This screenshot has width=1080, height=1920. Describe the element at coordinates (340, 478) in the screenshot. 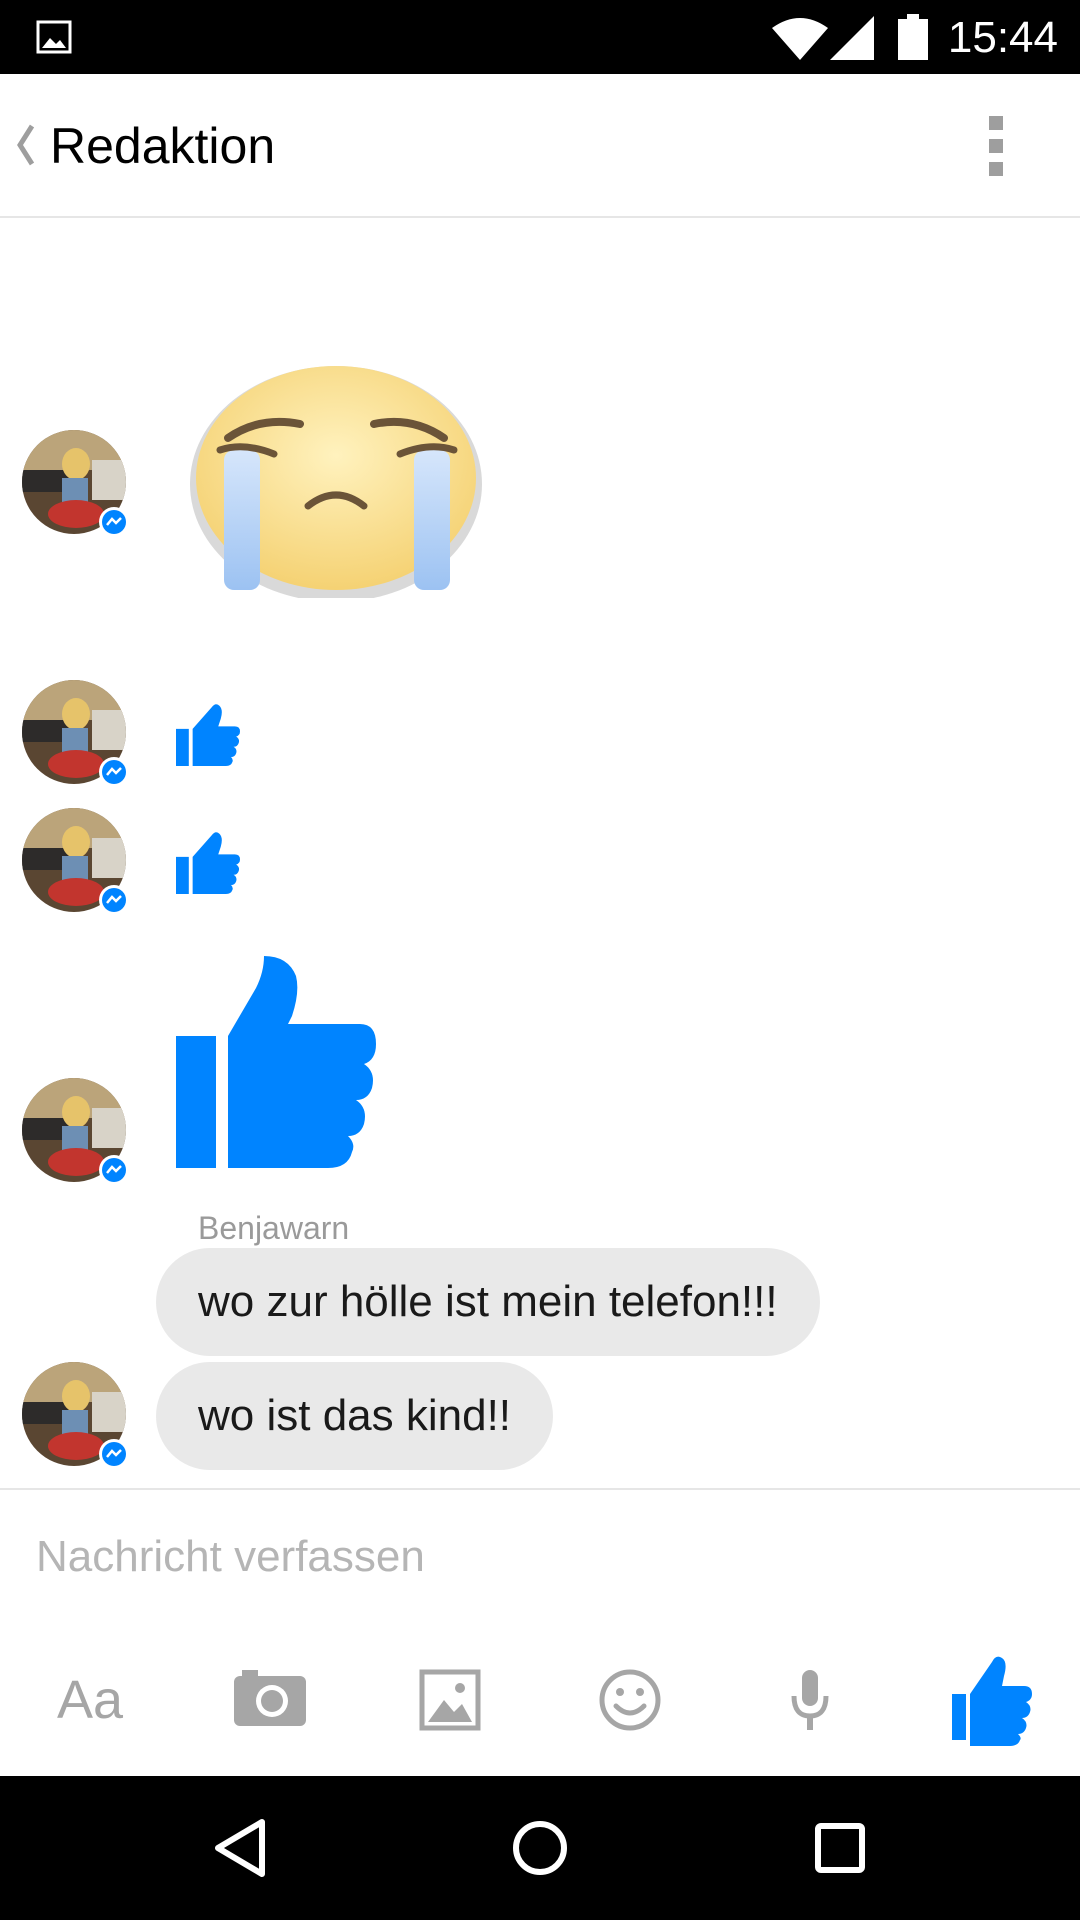

I see `crying-face-sticker` at that location.